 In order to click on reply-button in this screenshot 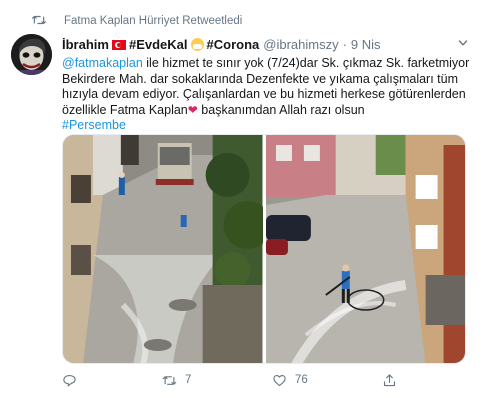, I will do `click(112, 380)`.